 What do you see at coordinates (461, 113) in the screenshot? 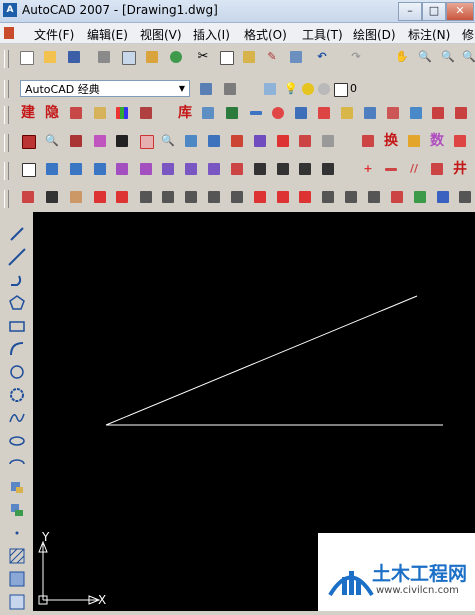
I see `reducer-icon` at bounding box center [461, 113].